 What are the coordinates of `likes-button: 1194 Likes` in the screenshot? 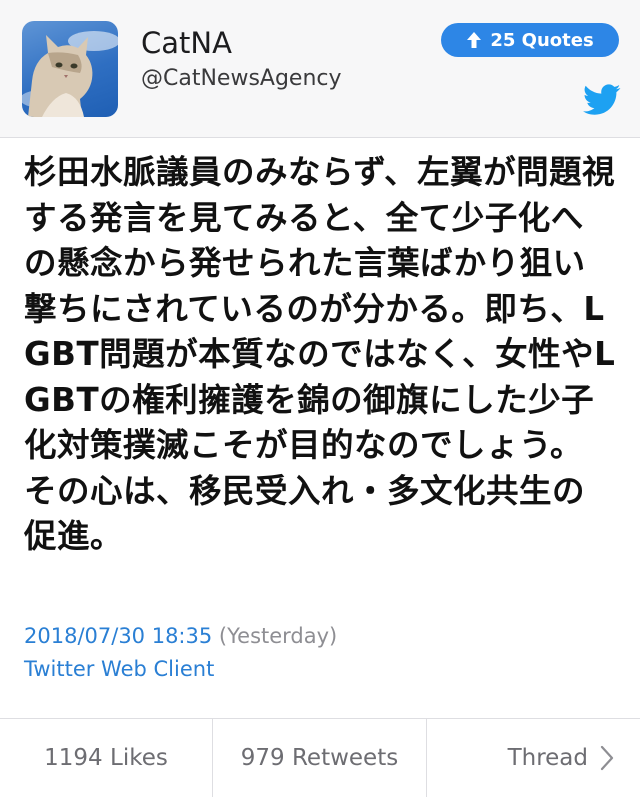 It's located at (106, 758).